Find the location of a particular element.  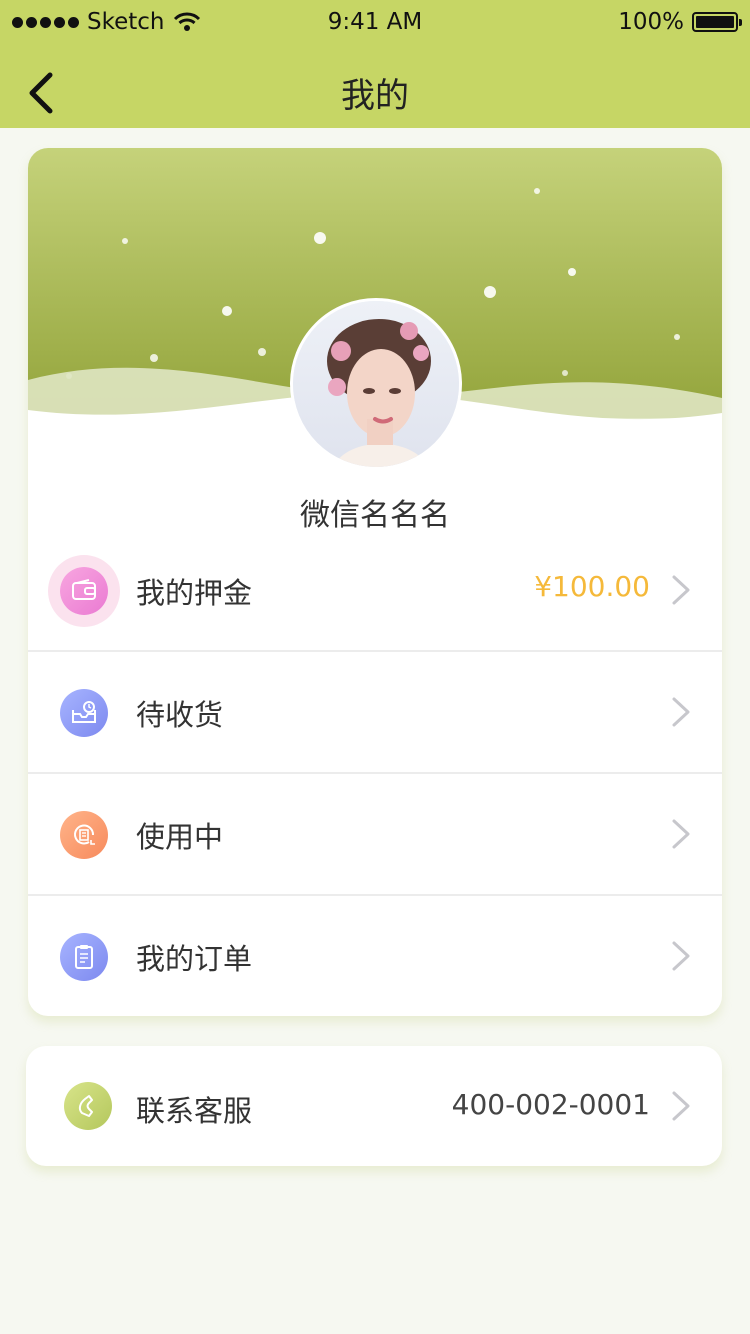

inbox-clock-icon is located at coordinates (84, 713).